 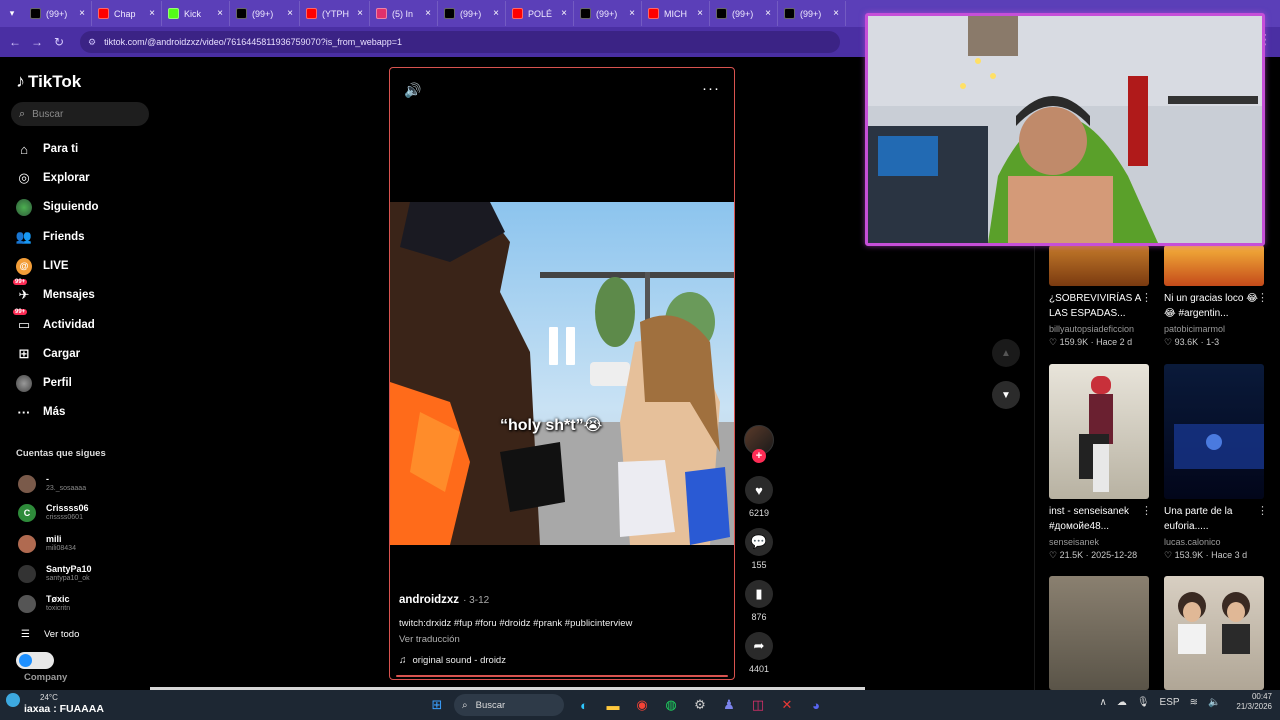 I want to click on browser-tab: MICH ×, so click(x=676, y=13).